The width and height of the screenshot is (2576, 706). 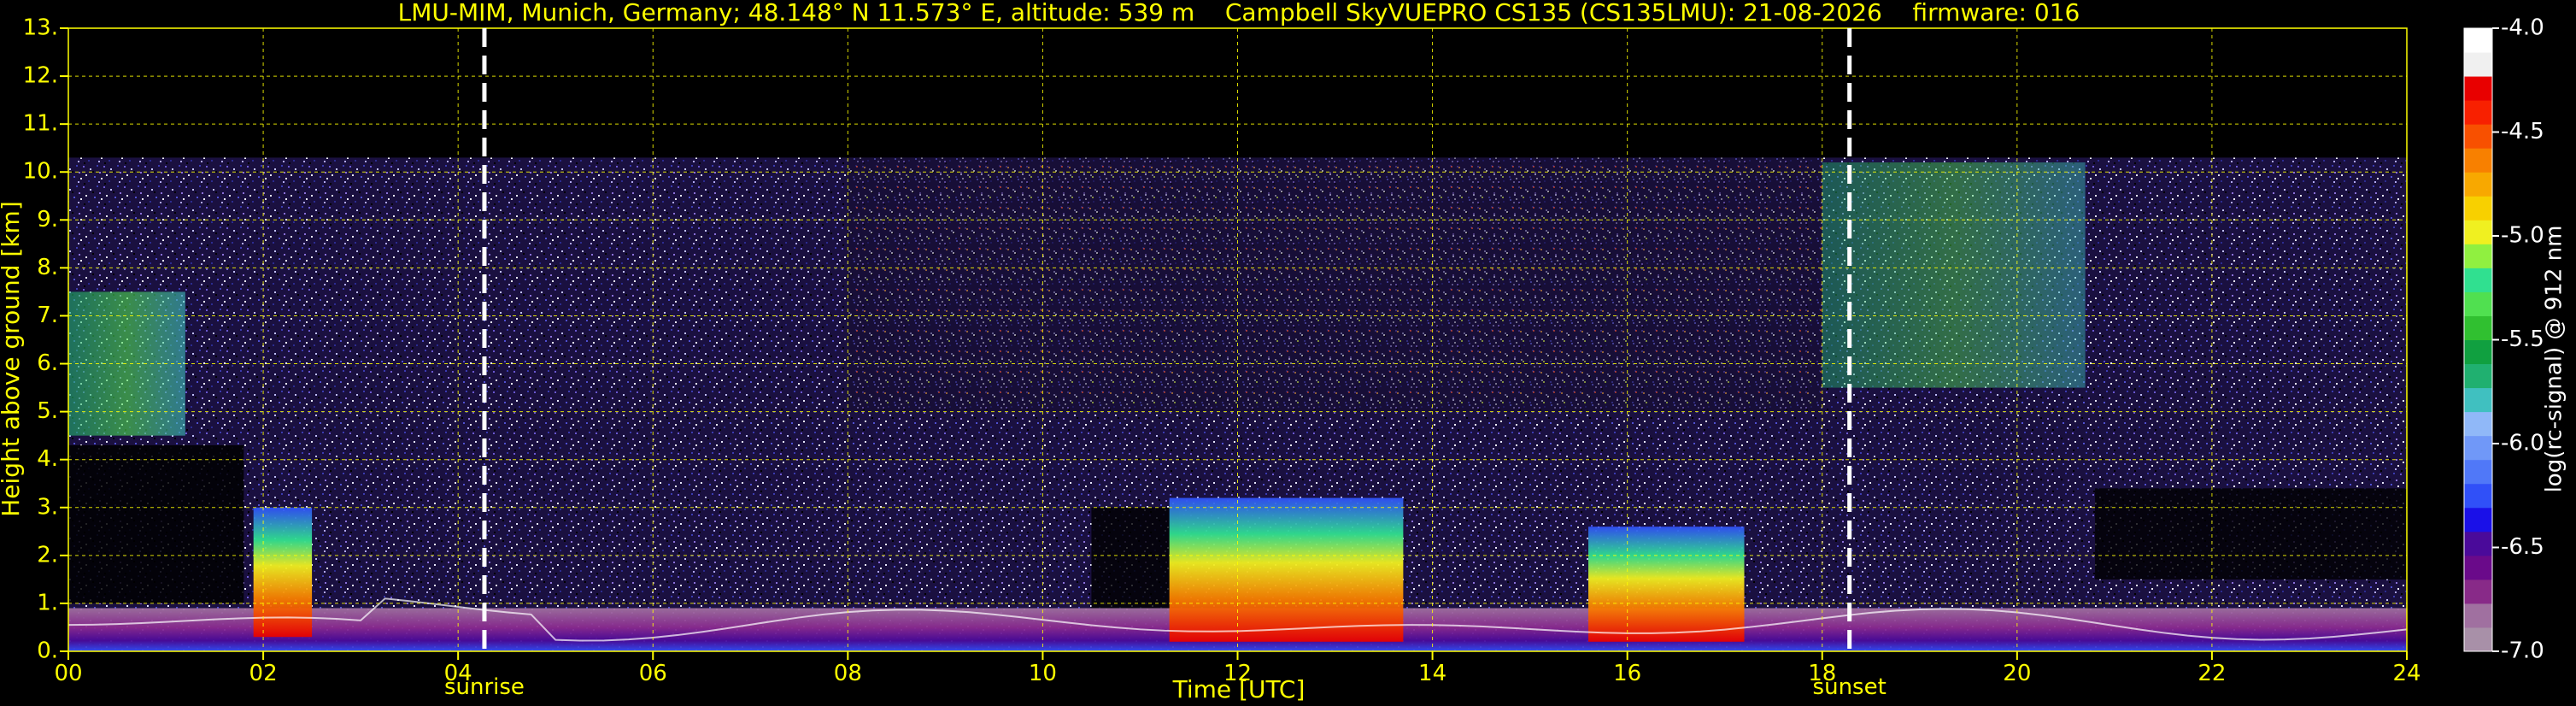 I want to click on colorbar-label: log(rc-signal) @ 912 nm, so click(x=2554, y=359).